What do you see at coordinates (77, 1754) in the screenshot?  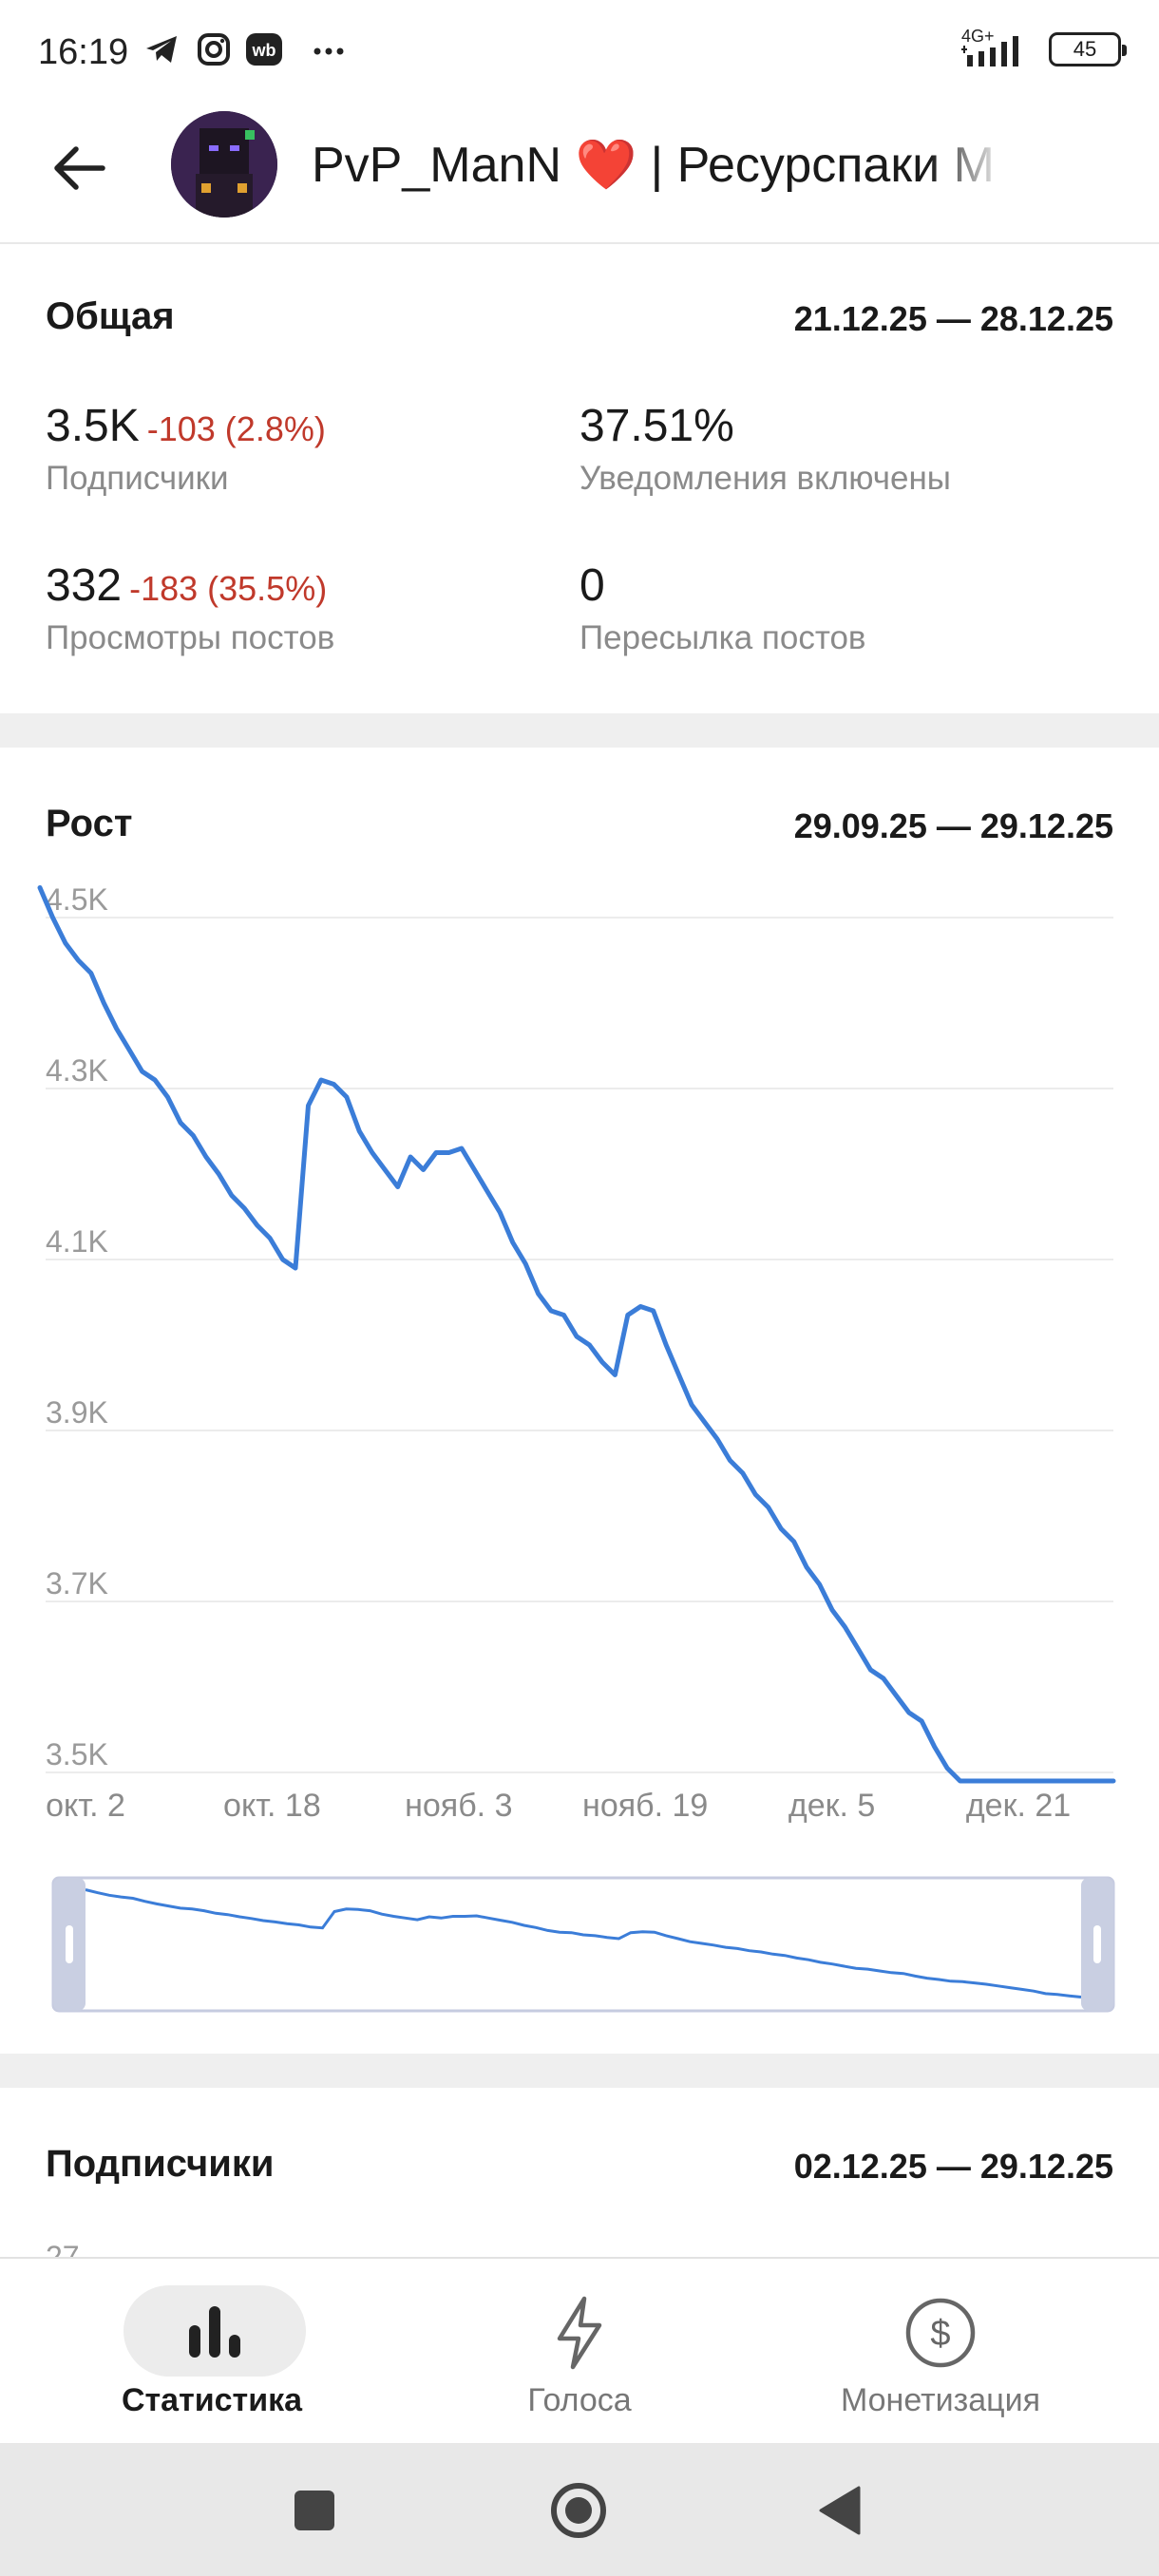 I see `y-tick-label: 3.5K` at bounding box center [77, 1754].